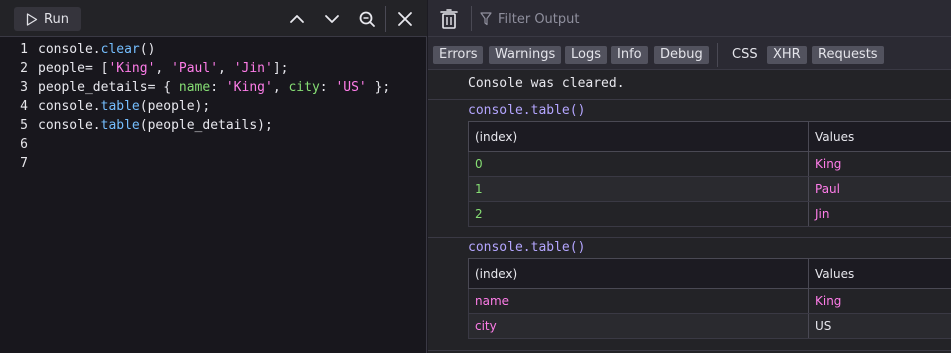 This screenshot has width=951, height=353. Describe the element at coordinates (546, 83) in the screenshot. I see `console-cleared-message: Console was cleared.` at that location.